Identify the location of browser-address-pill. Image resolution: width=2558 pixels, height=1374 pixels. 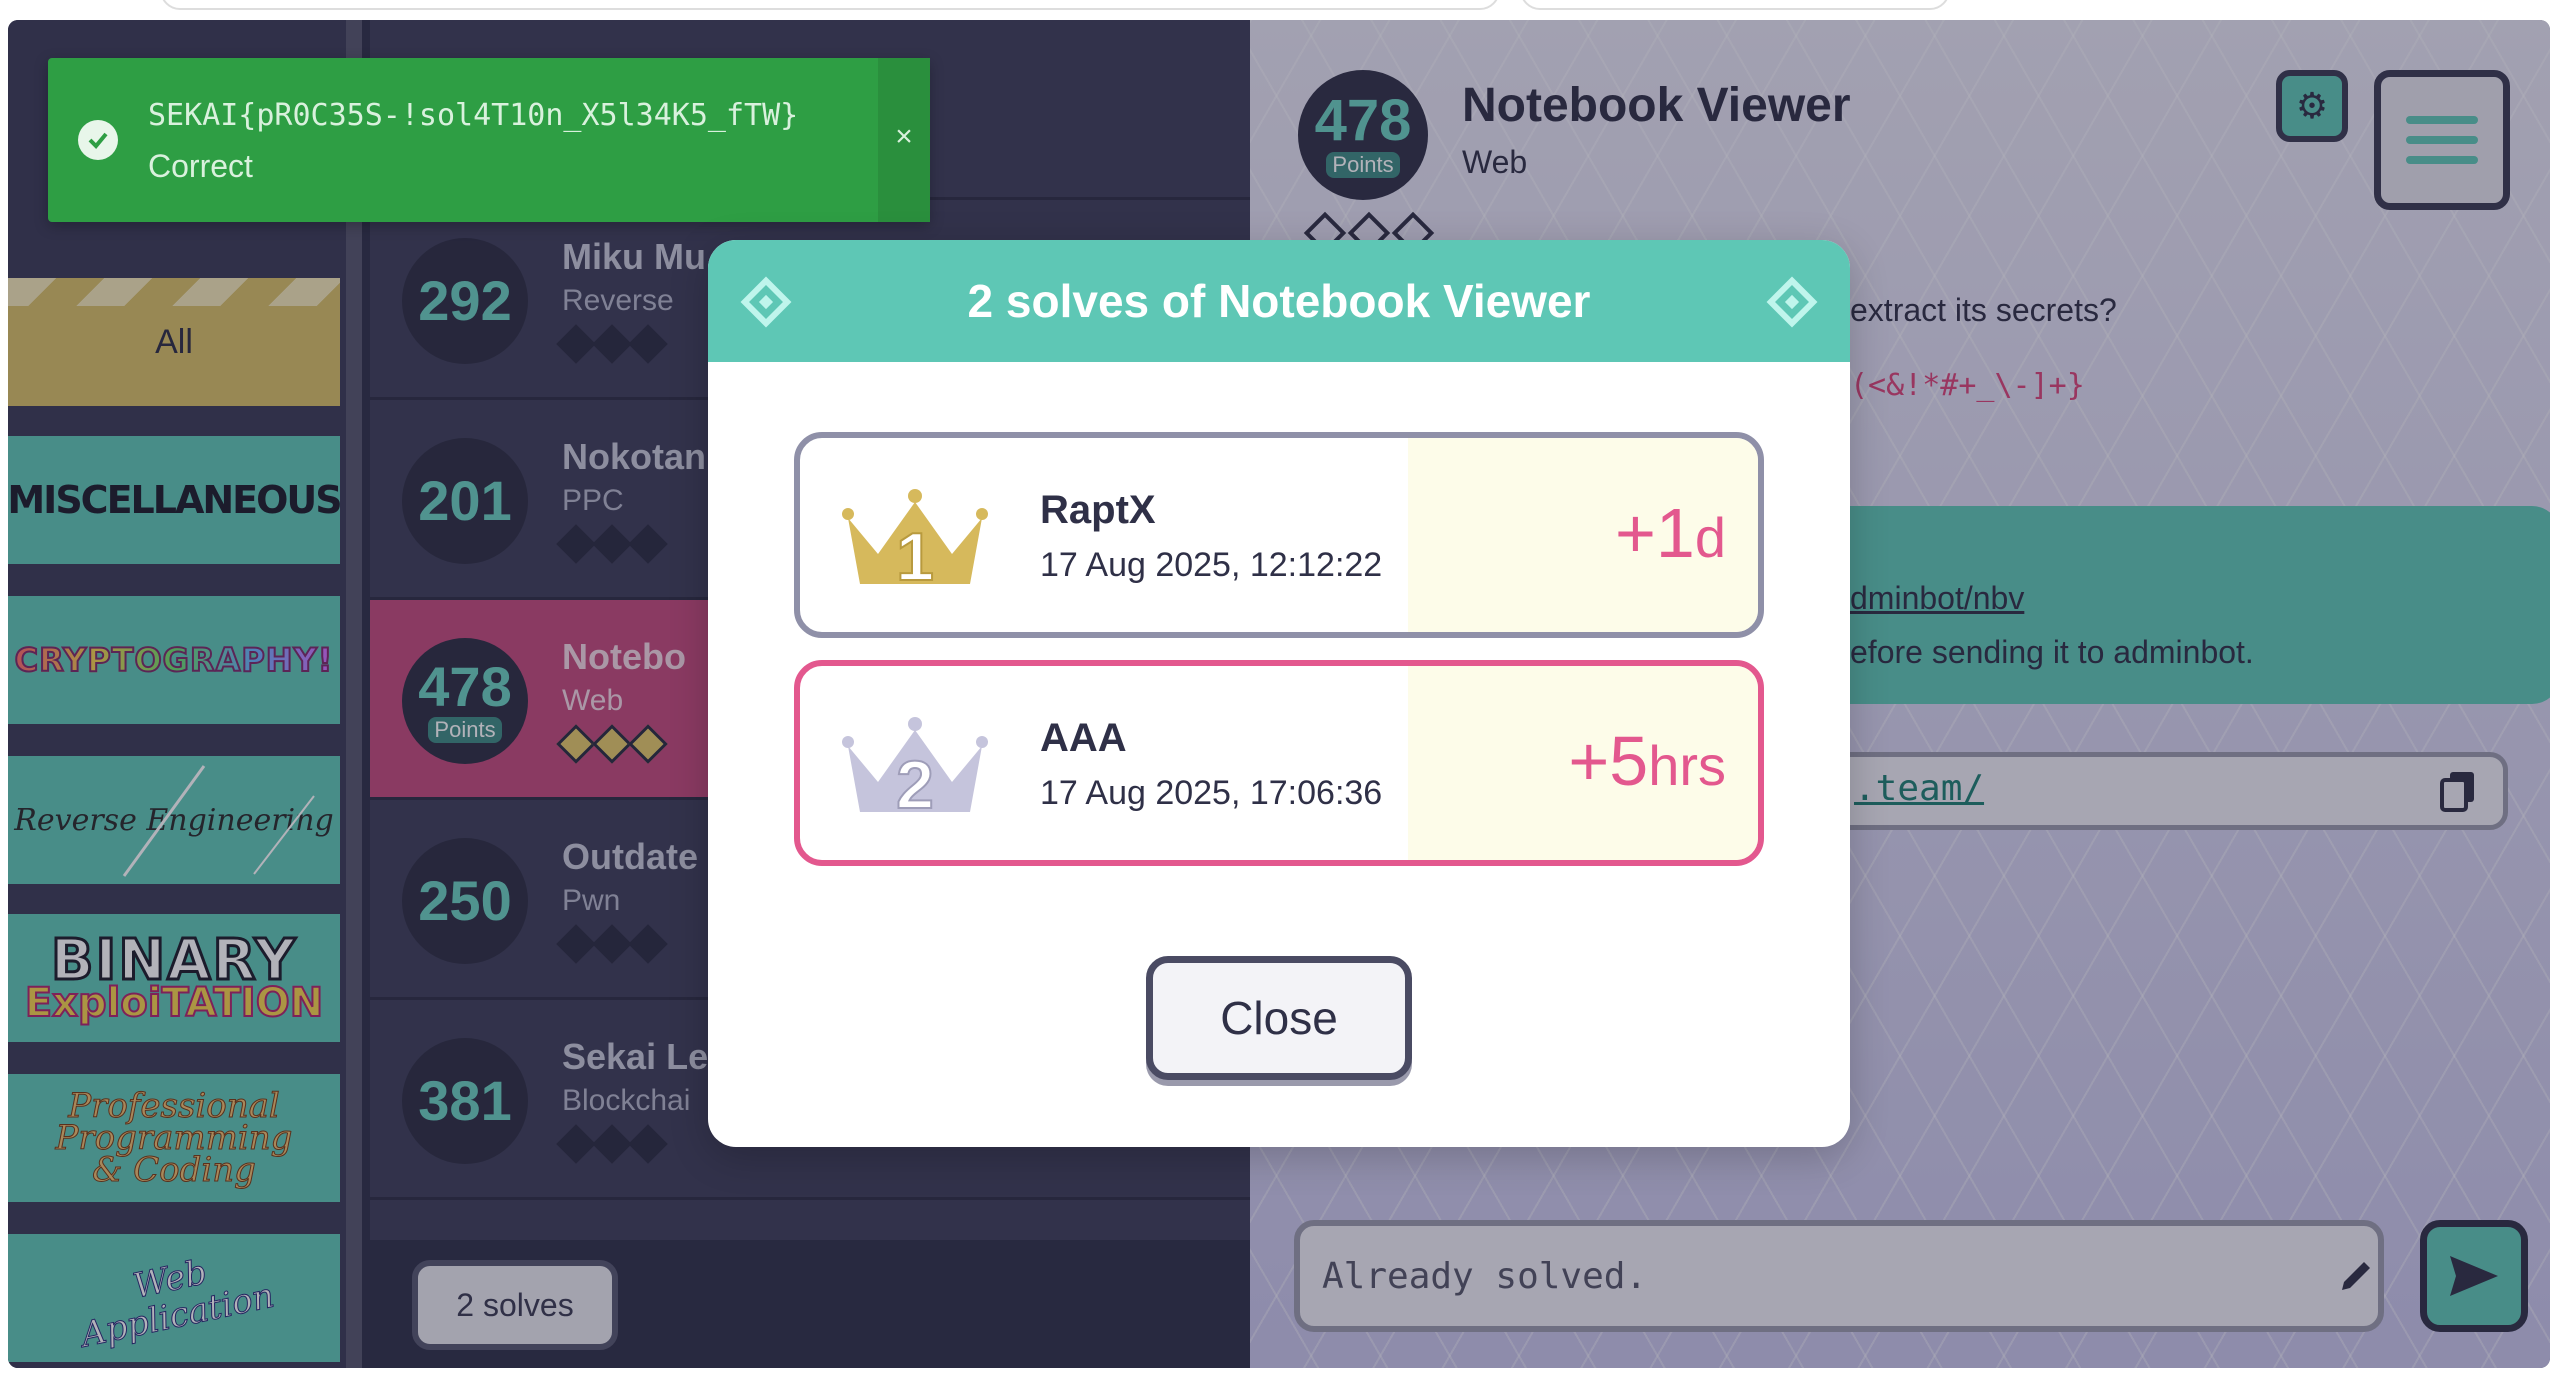
(830, 5).